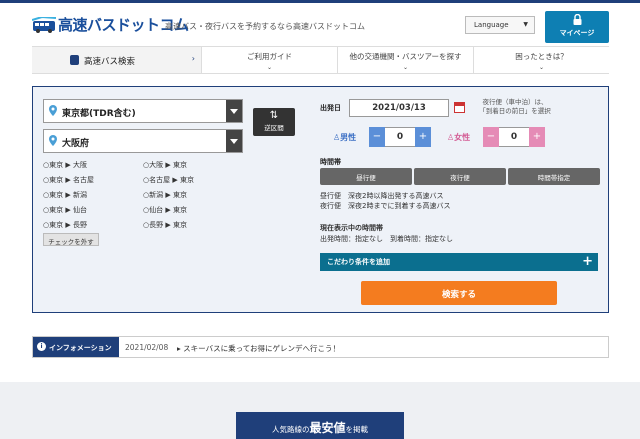 This screenshot has height=439, width=640. What do you see at coordinates (143, 141) in the screenshot?
I see `arrival-select: 大阪府` at bounding box center [143, 141].